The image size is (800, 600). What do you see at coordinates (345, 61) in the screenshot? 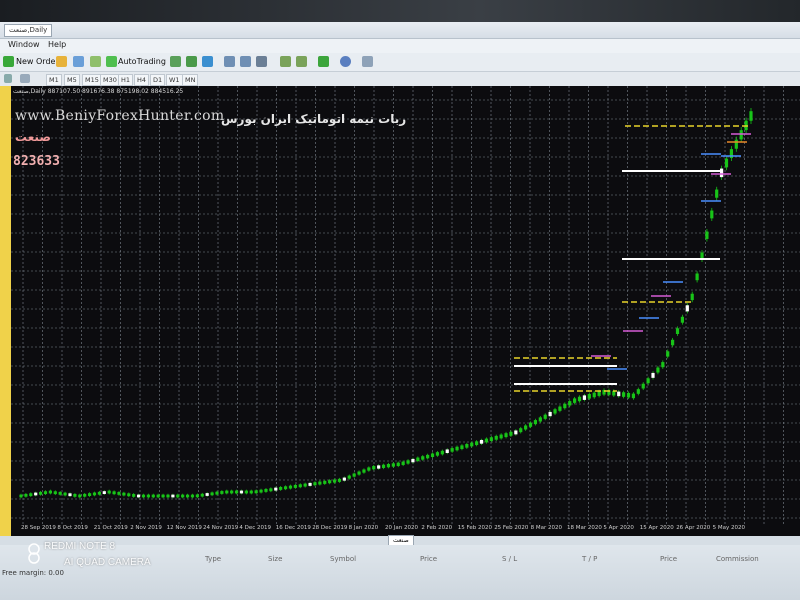
I see `periods-icon` at bounding box center [345, 61].